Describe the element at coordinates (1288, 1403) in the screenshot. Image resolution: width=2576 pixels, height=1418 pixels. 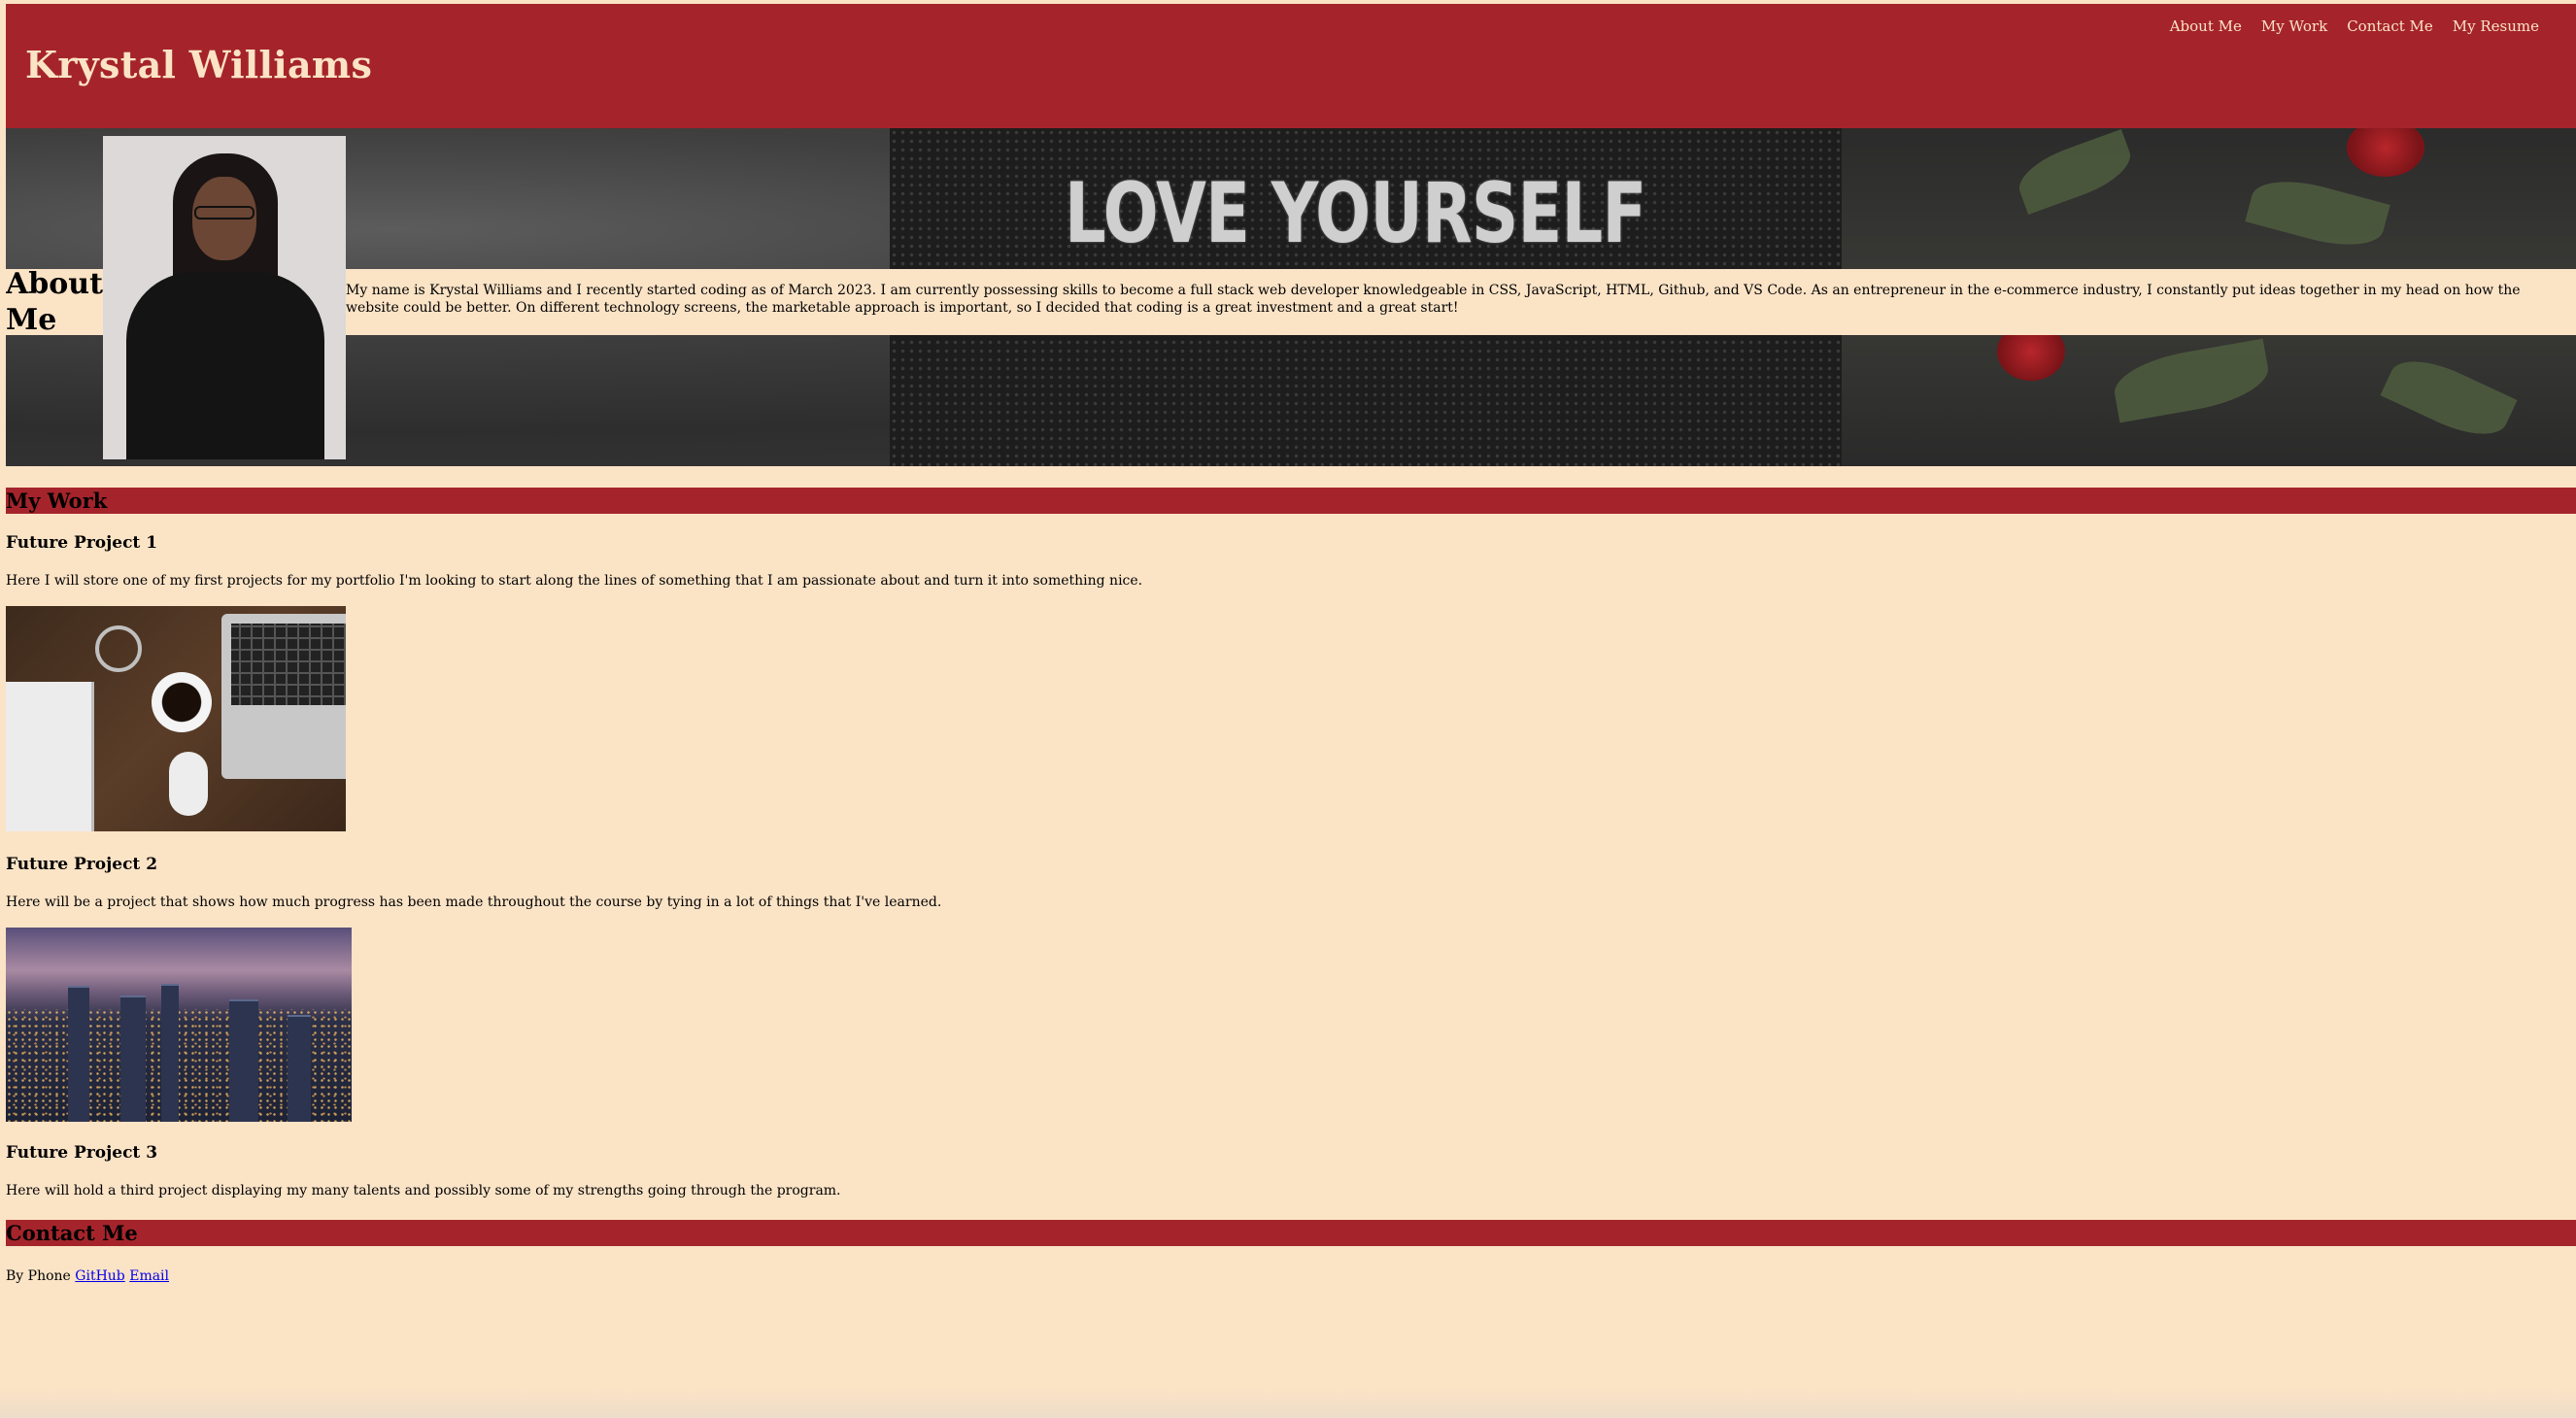
I see `bottom-fade` at that location.